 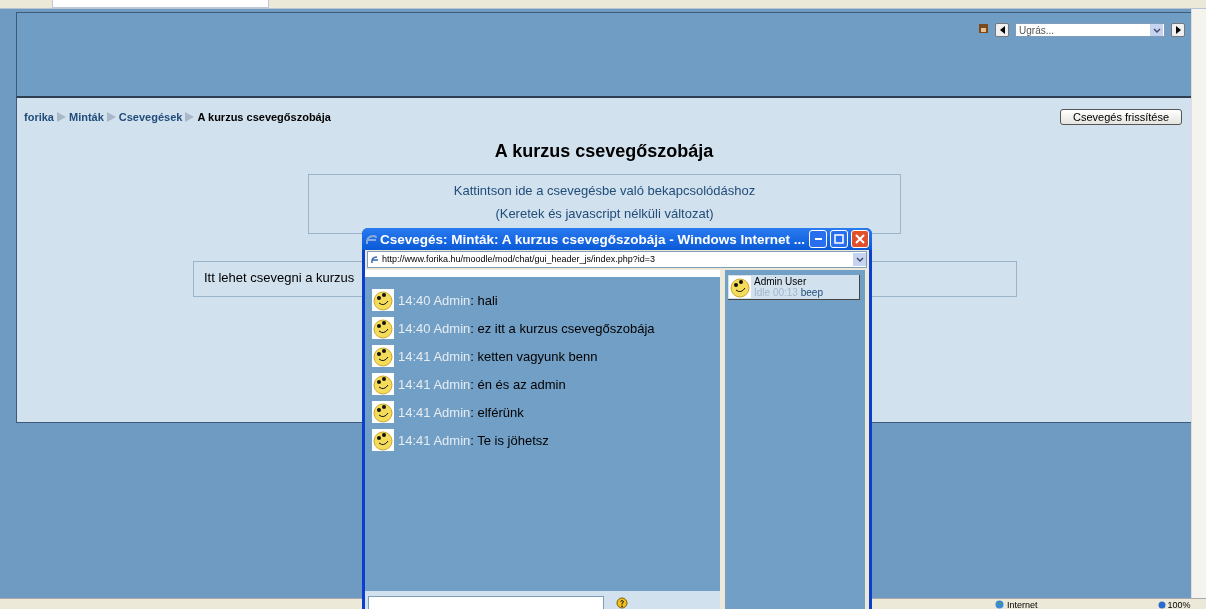 What do you see at coordinates (1121, 117) in the screenshot?
I see `refresh-button: Csevegés frissítése` at bounding box center [1121, 117].